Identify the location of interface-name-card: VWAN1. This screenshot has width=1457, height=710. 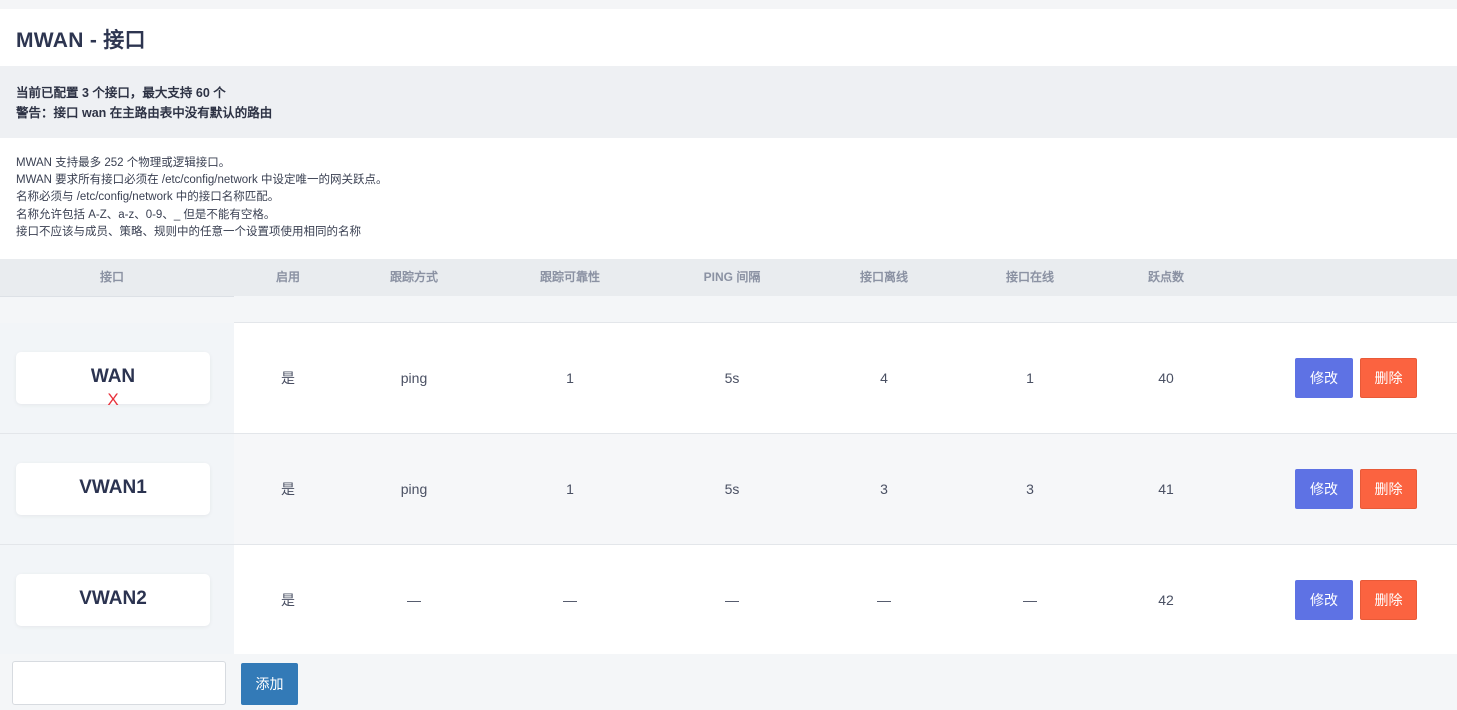
(113, 489).